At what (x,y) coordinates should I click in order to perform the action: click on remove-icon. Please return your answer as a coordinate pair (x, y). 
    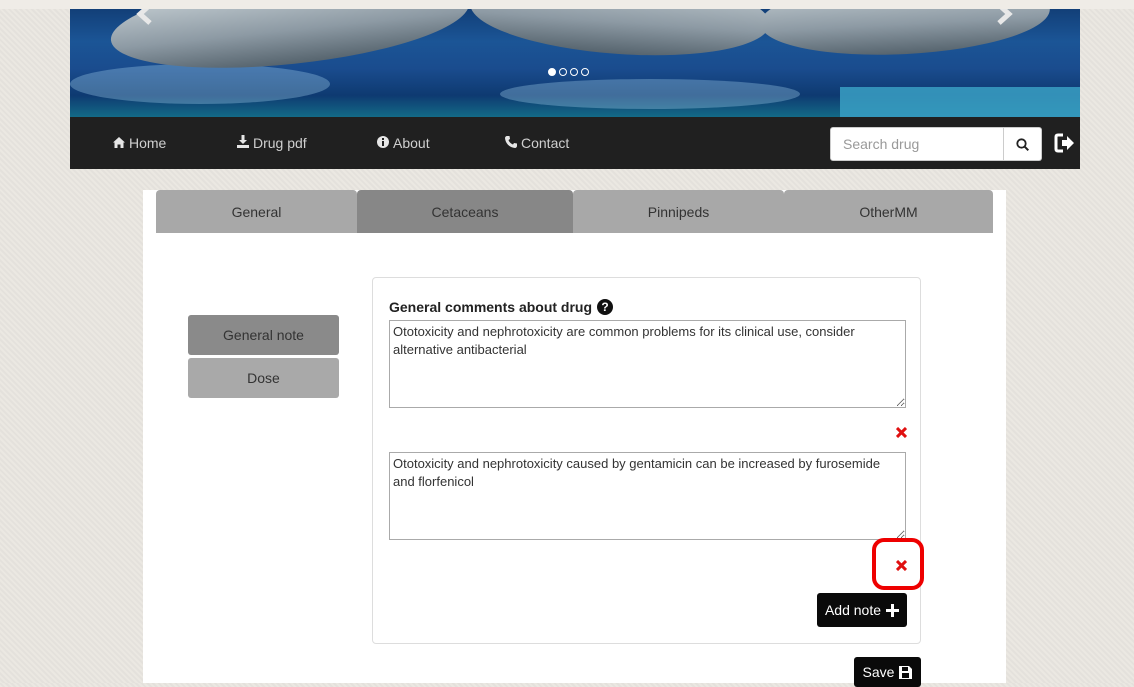
    Looking at the image, I should click on (901, 432).